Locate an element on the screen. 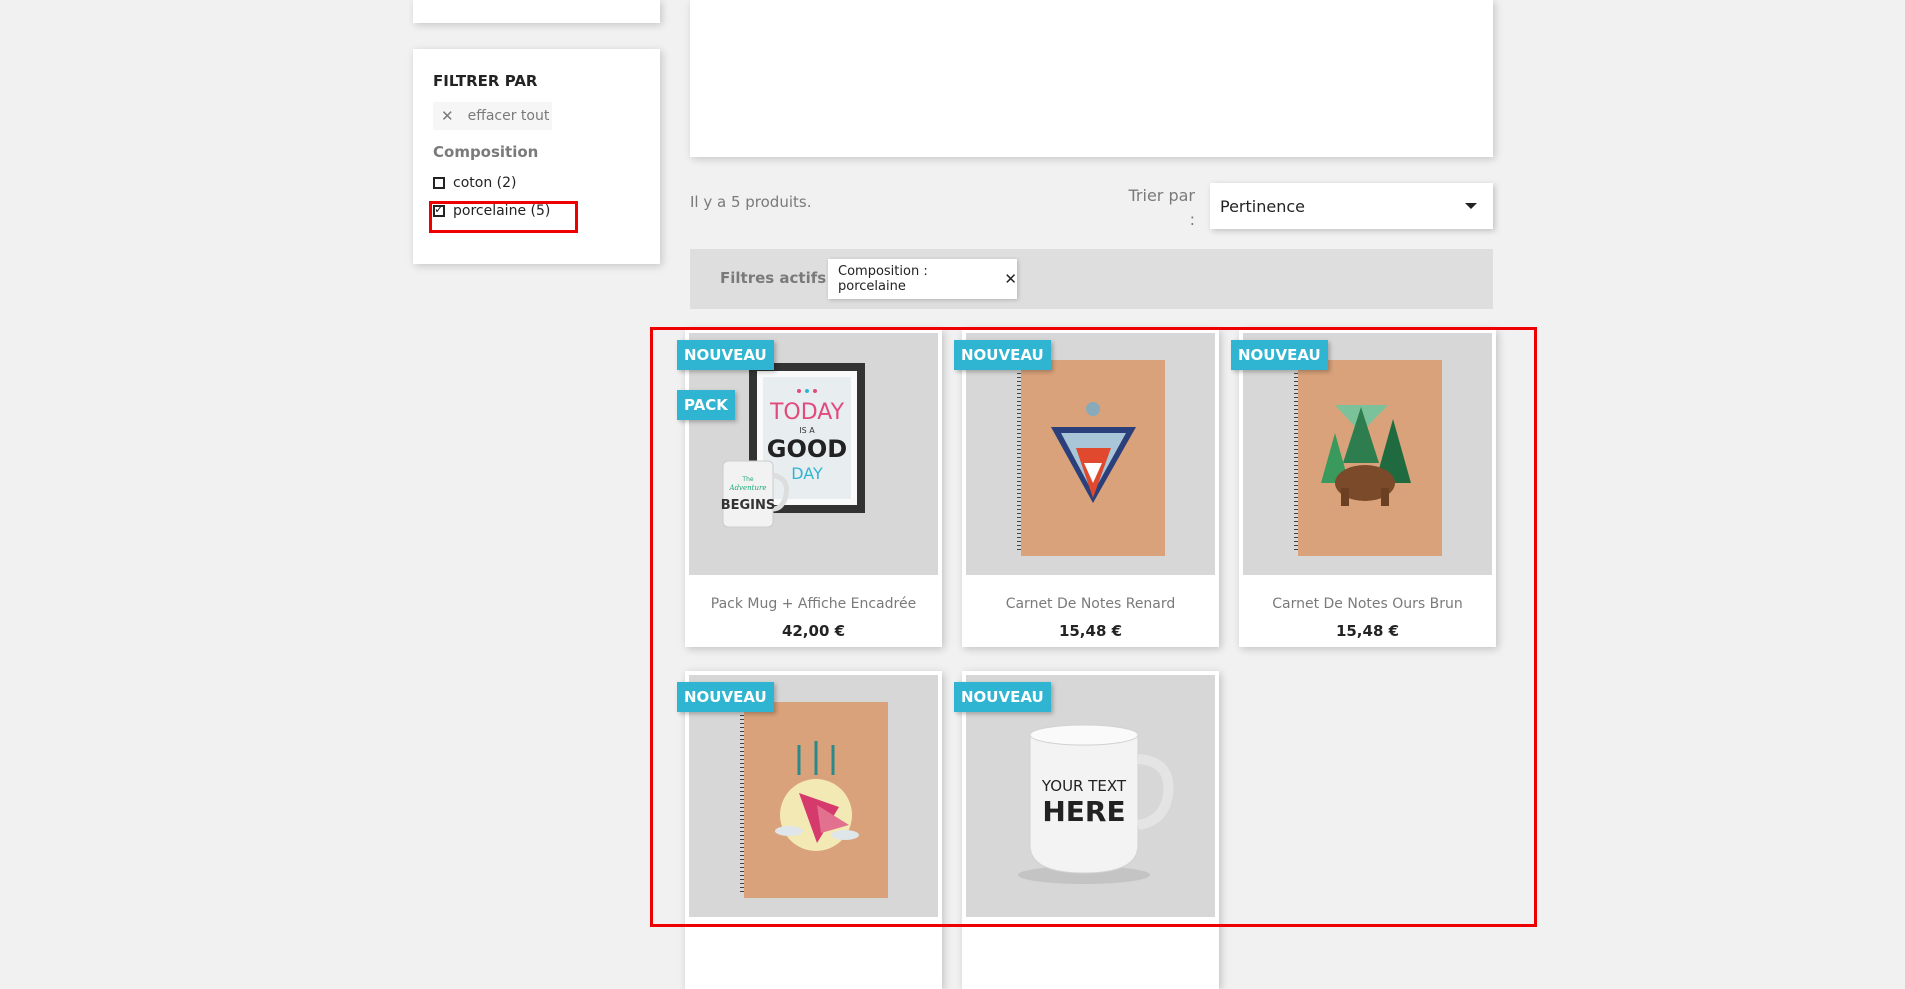 The height and width of the screenshot is (989, 1905). sort-label: Trier par : is located at coordinates (1162, 207).